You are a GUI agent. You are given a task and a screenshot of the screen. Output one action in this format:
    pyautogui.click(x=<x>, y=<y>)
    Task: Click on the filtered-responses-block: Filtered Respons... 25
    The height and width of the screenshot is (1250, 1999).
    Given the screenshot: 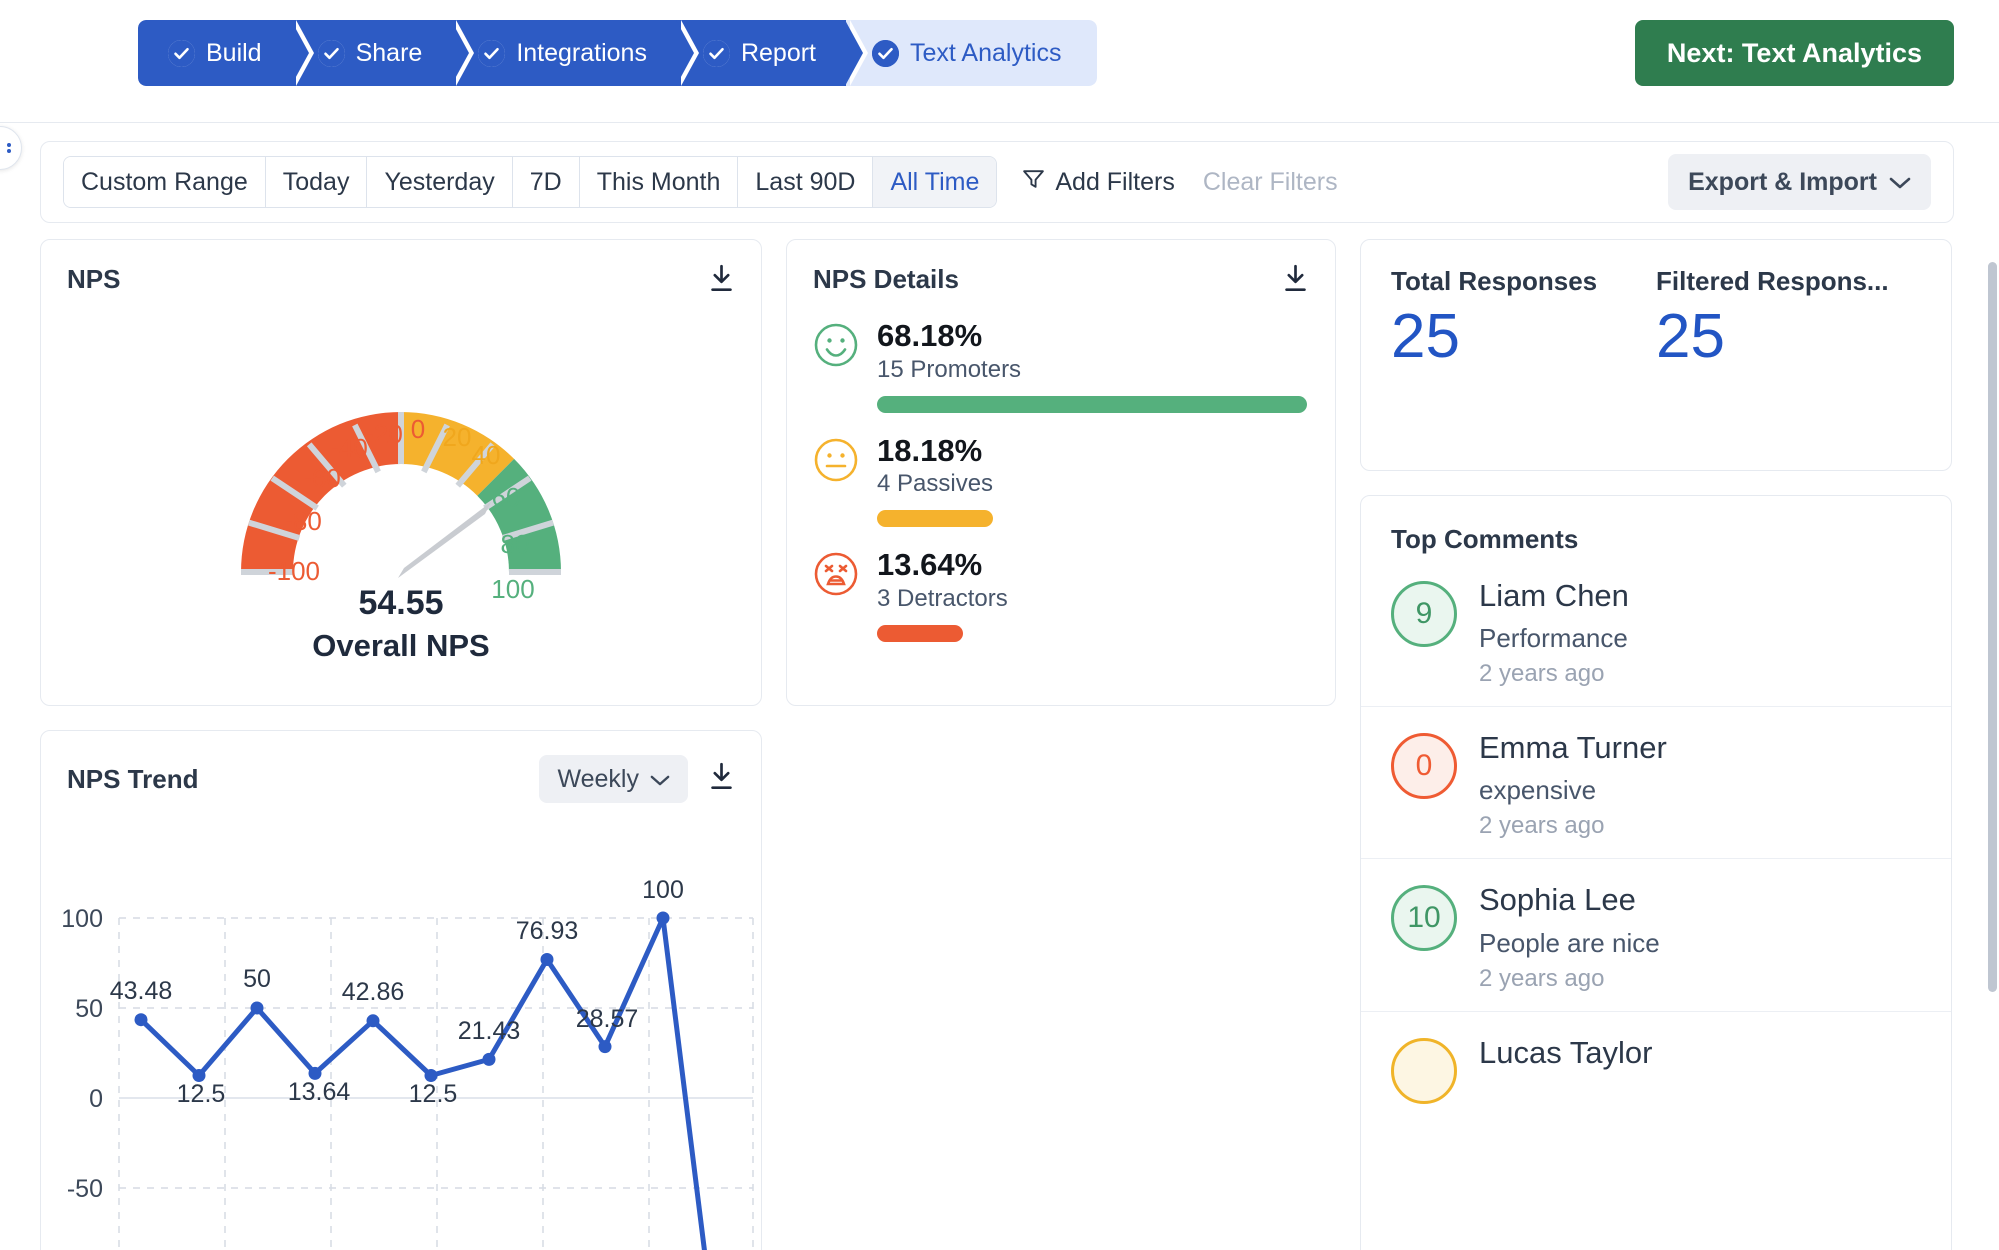 What is the action you would take?
    pyautogui.click(x=1788, y=368)
    